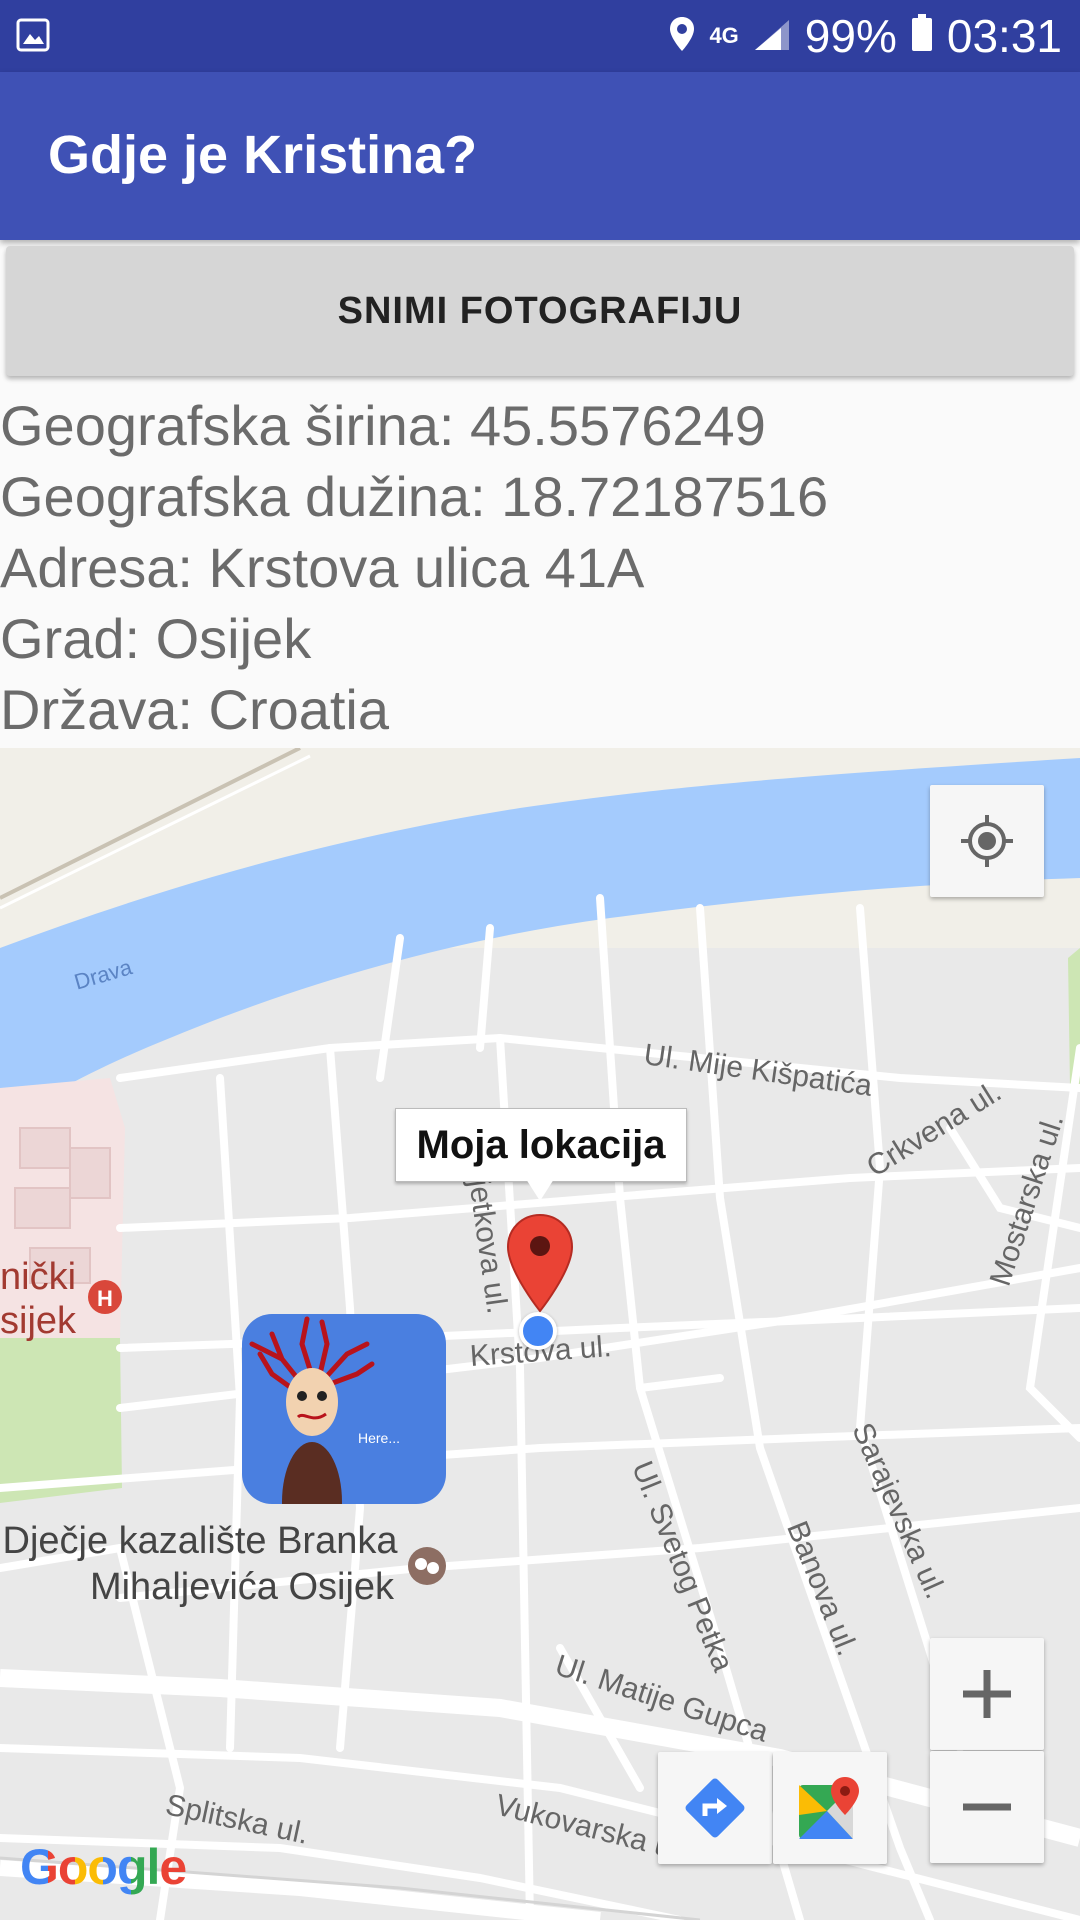  What do you see at coordinates (200, 1541) in the screenshot?
I see `theatre-label-line1: Dječje kazalište Branka` at bounding box center [200, 1541].